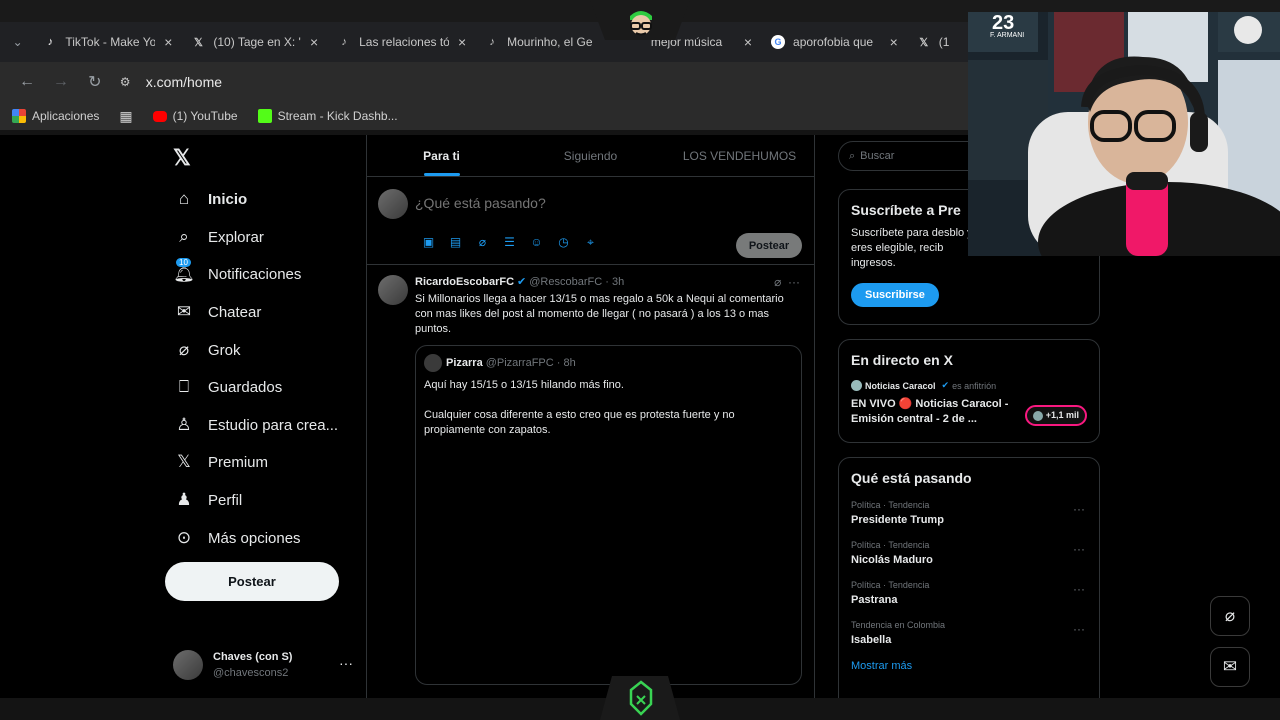  I want to click on trend-name: Nicolás Maduro, so click(892, 560).